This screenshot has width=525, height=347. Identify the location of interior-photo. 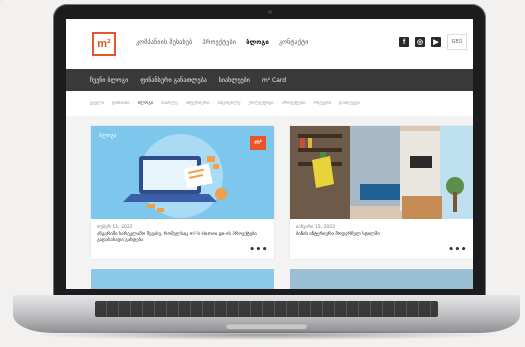
(381, 172).